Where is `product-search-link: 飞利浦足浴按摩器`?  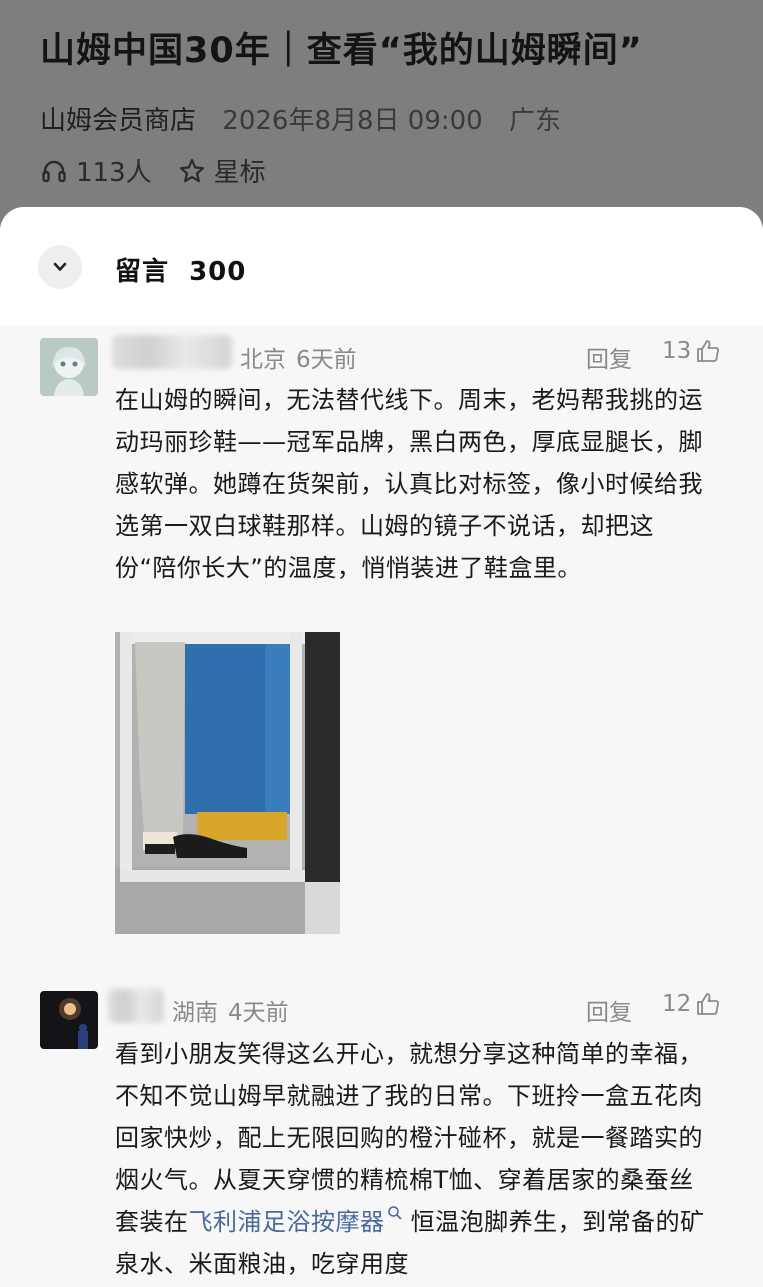 product-search-link: 飞利浦足浴按摩器 is located at coordinates (287, 1222).